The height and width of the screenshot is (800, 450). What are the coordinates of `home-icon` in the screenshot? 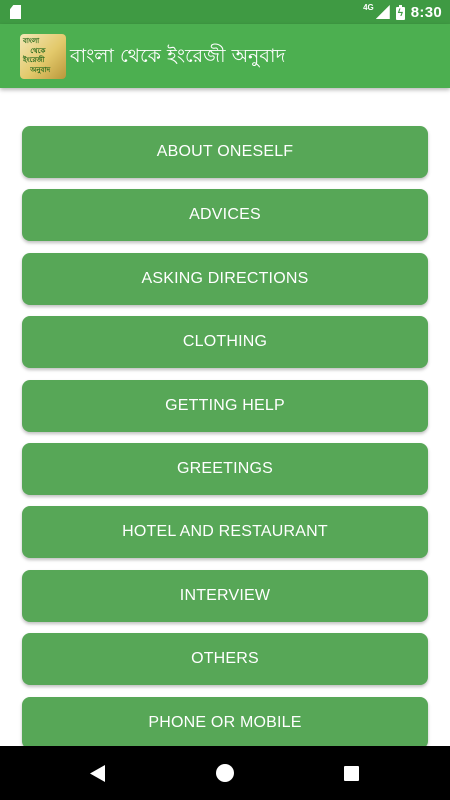 It's located at (225, 773).